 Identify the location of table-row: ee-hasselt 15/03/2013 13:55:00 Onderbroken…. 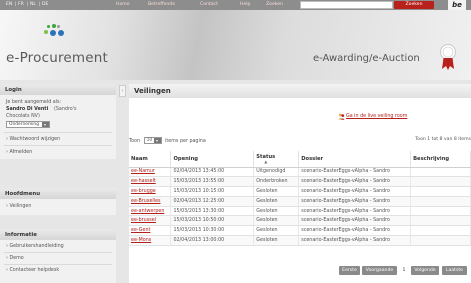
(300, 182).